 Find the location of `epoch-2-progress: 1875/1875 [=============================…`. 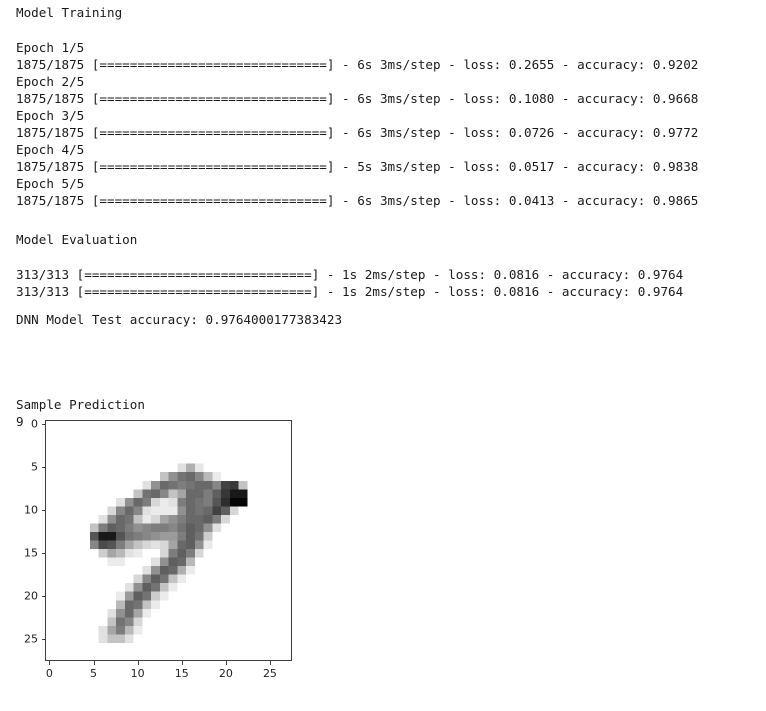

epoch-2-progress: 1875/1875 [=============================… is located at coordinates (357, 98).